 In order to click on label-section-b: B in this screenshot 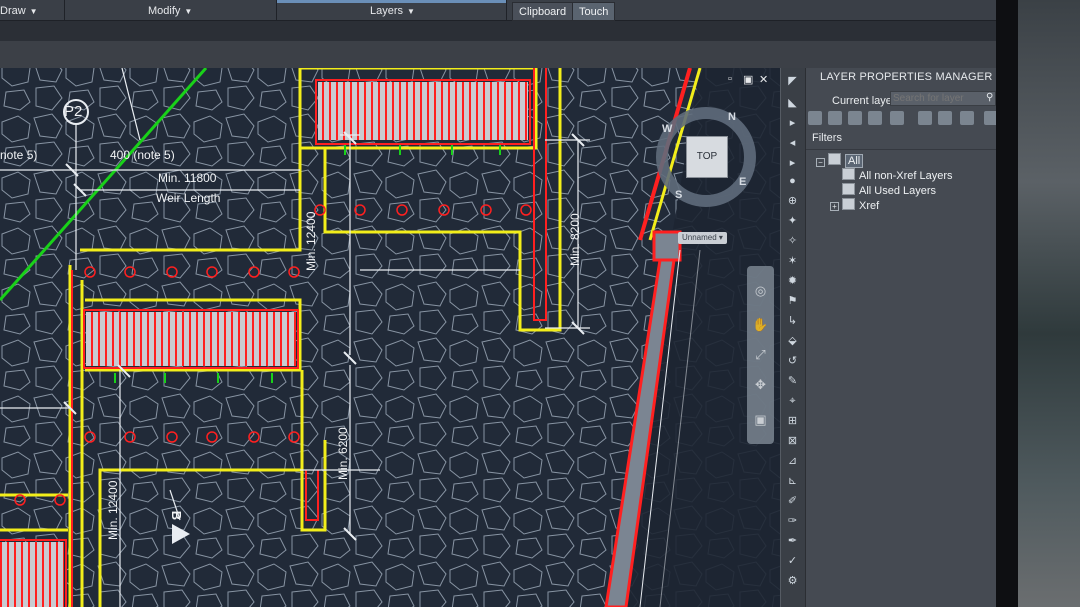, I will do `click(177, 515)`.